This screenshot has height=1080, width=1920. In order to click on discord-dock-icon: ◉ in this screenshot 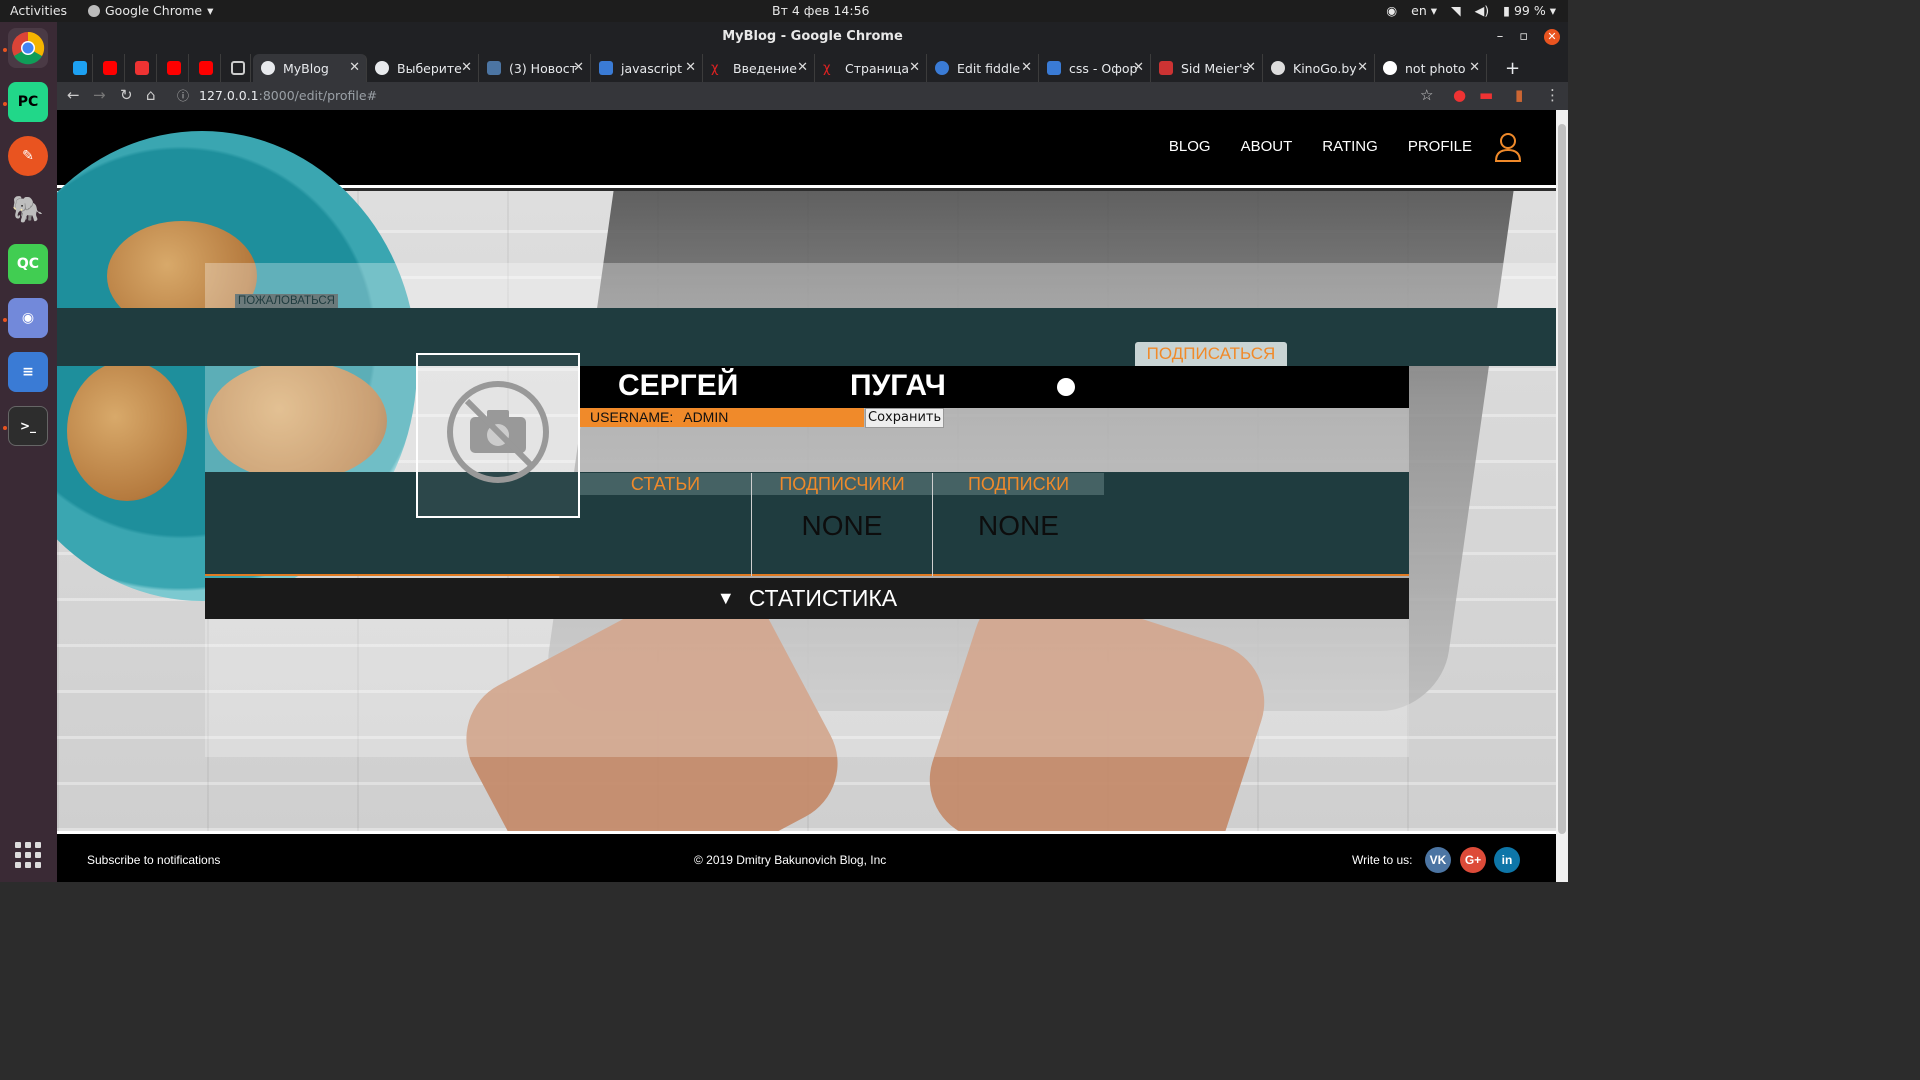, I will do `click(28, 318)`.